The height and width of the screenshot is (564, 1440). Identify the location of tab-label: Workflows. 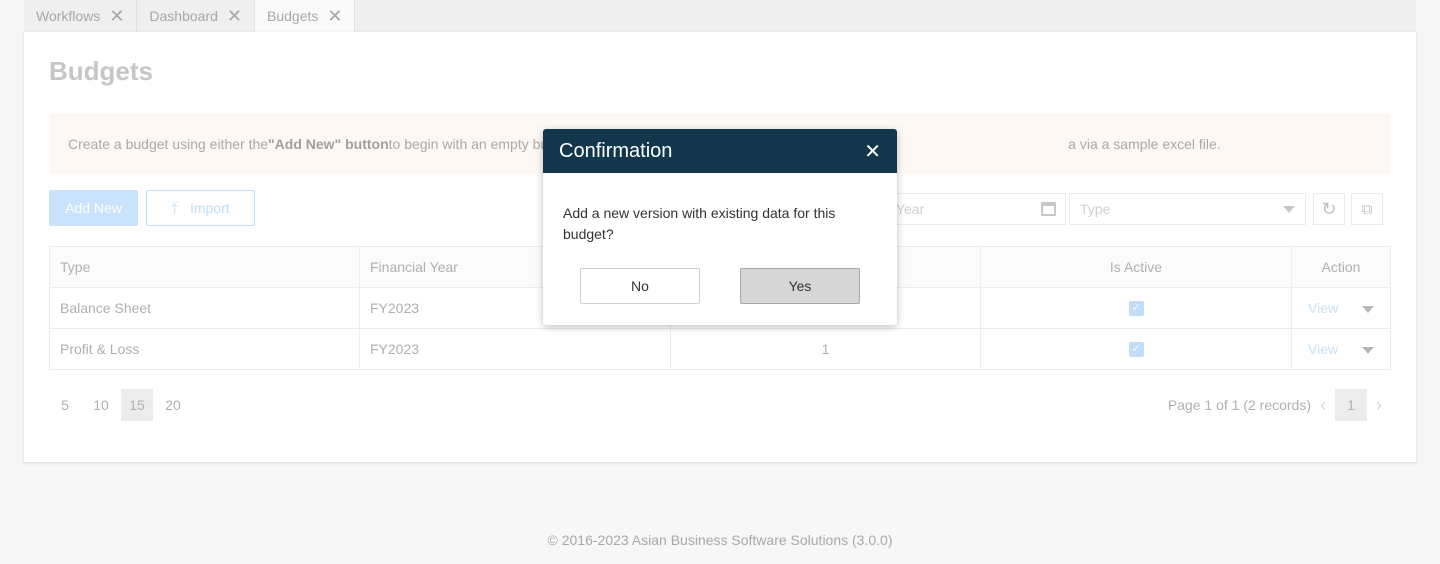
(68, 16).